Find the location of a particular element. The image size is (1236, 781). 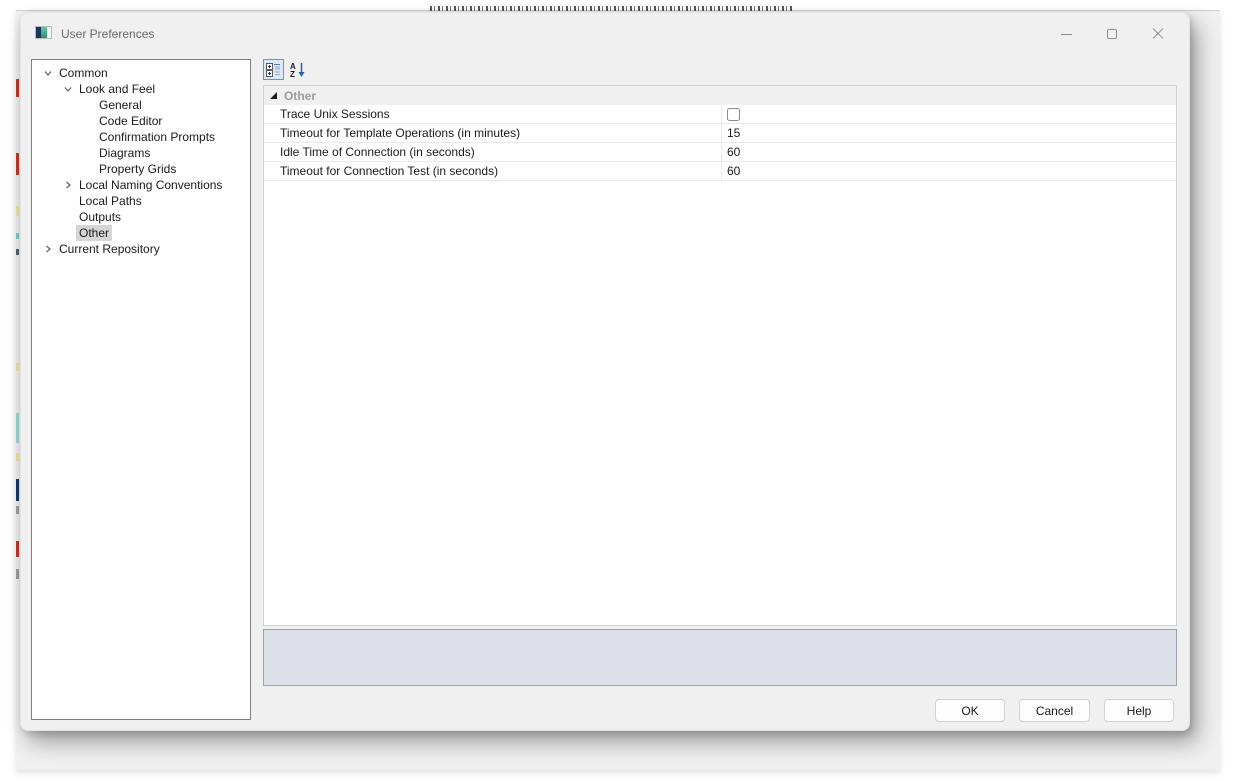

tree-item-local-naming-conventions: Local Naming Conventions is located at coordinates (141, 185).